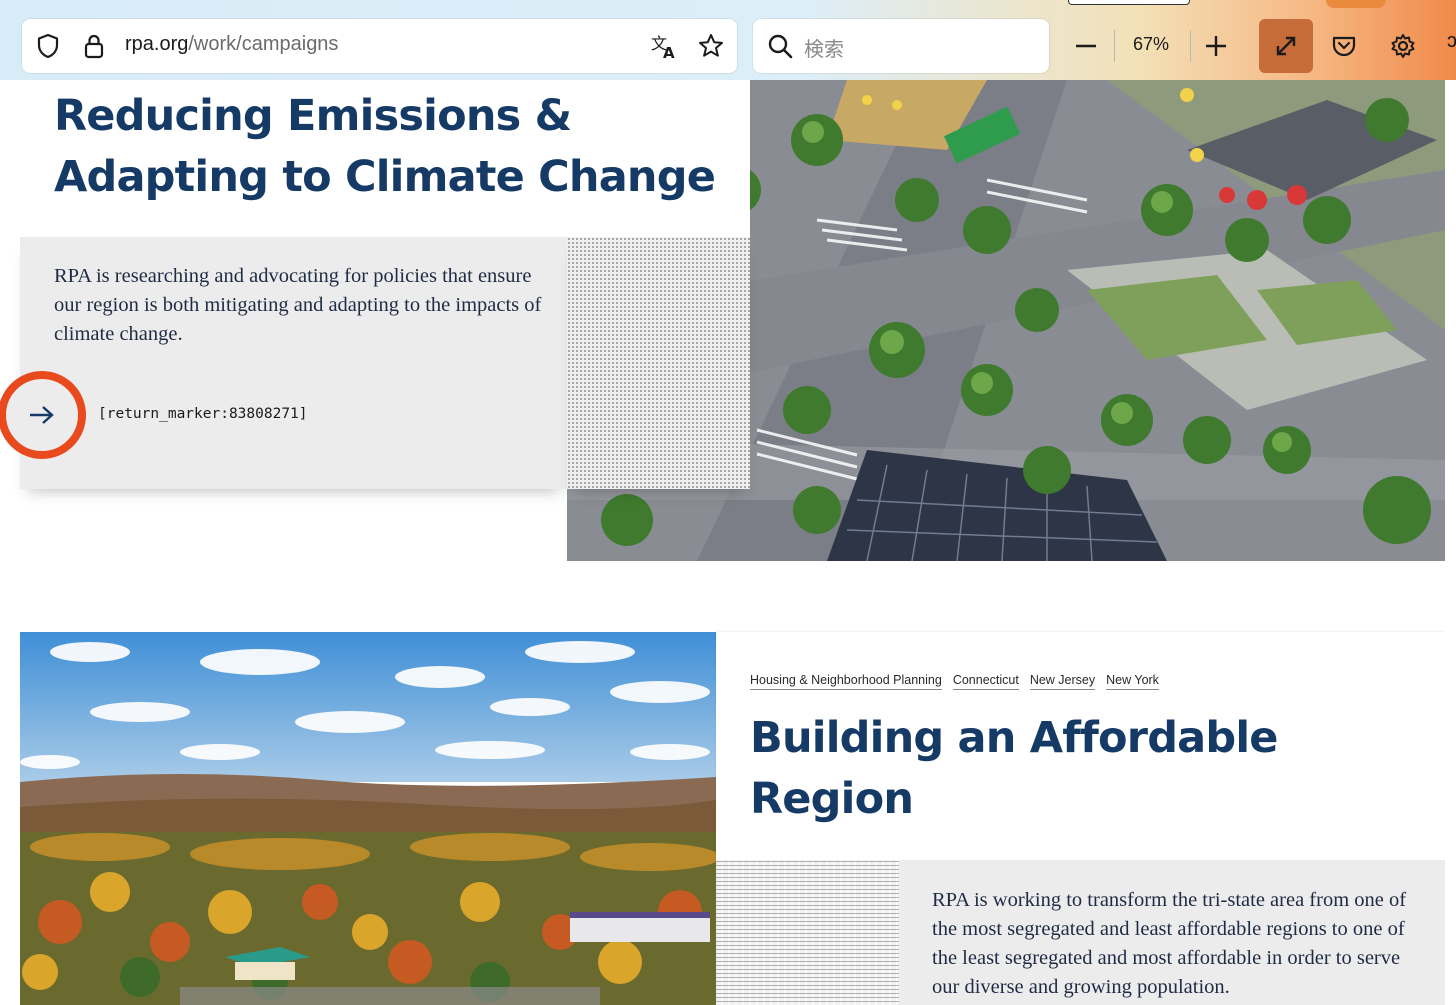 The image size is (1456, 1005). I want to click on campaign-title: Building an Affordable Region, so click(1060, 769).